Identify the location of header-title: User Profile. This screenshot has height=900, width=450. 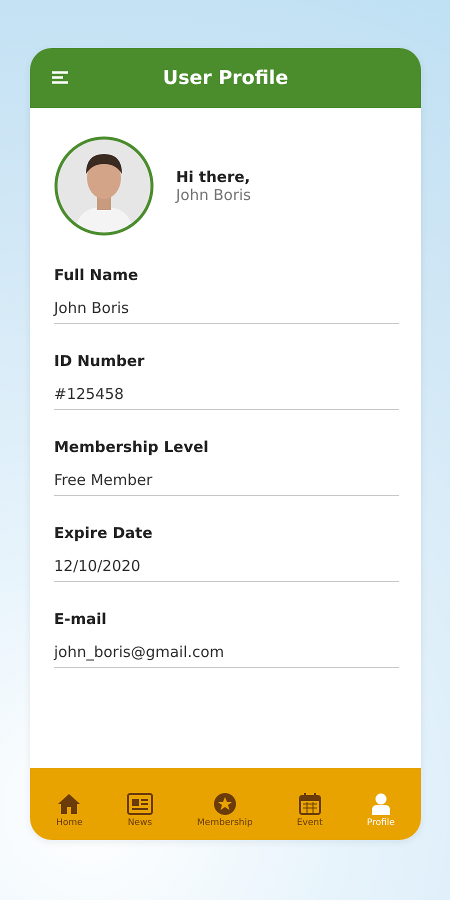
(225, 78).